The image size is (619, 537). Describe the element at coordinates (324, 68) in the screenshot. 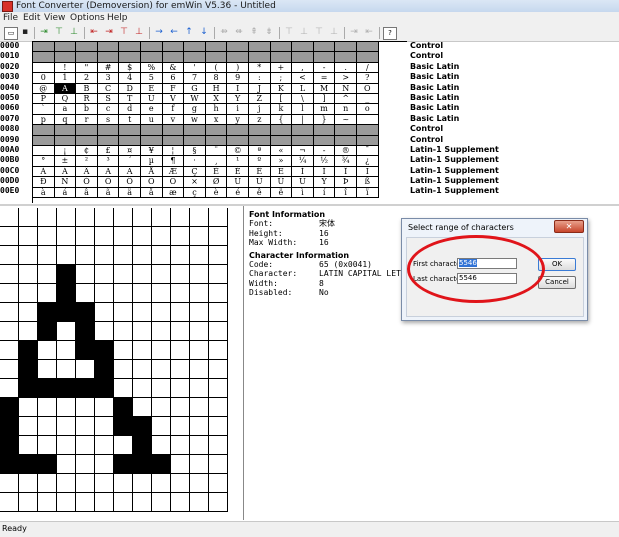

I see `char-cell: -` at that location.